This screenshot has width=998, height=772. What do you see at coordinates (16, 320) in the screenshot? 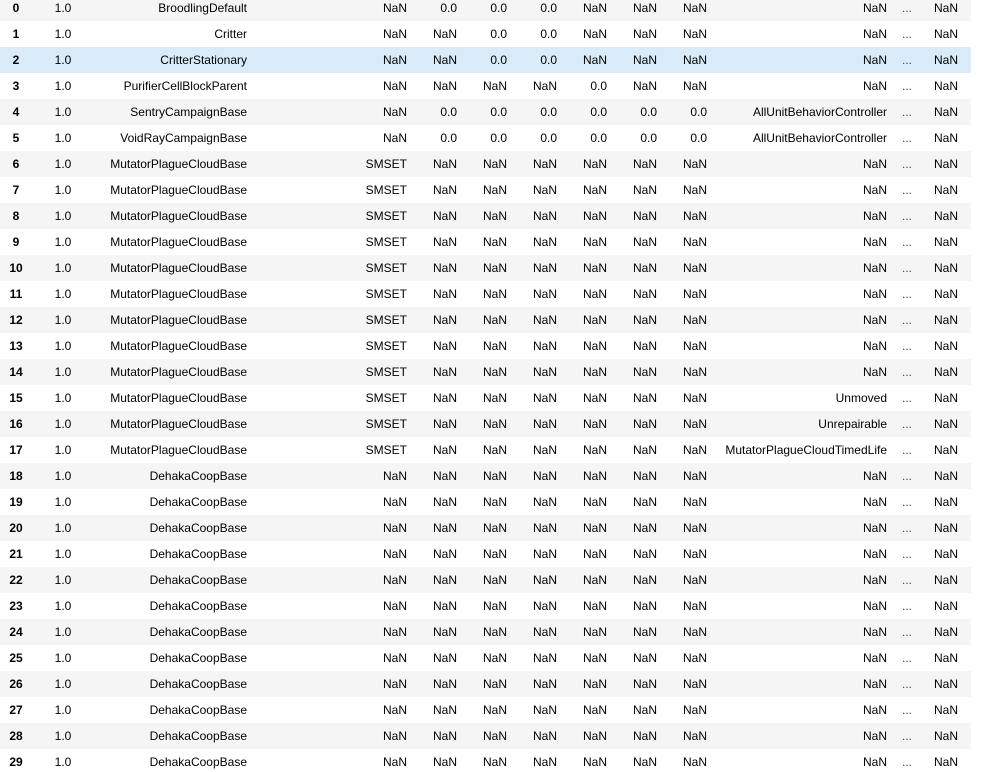
I see `row-index: 12` at bounding box center [16, 320].